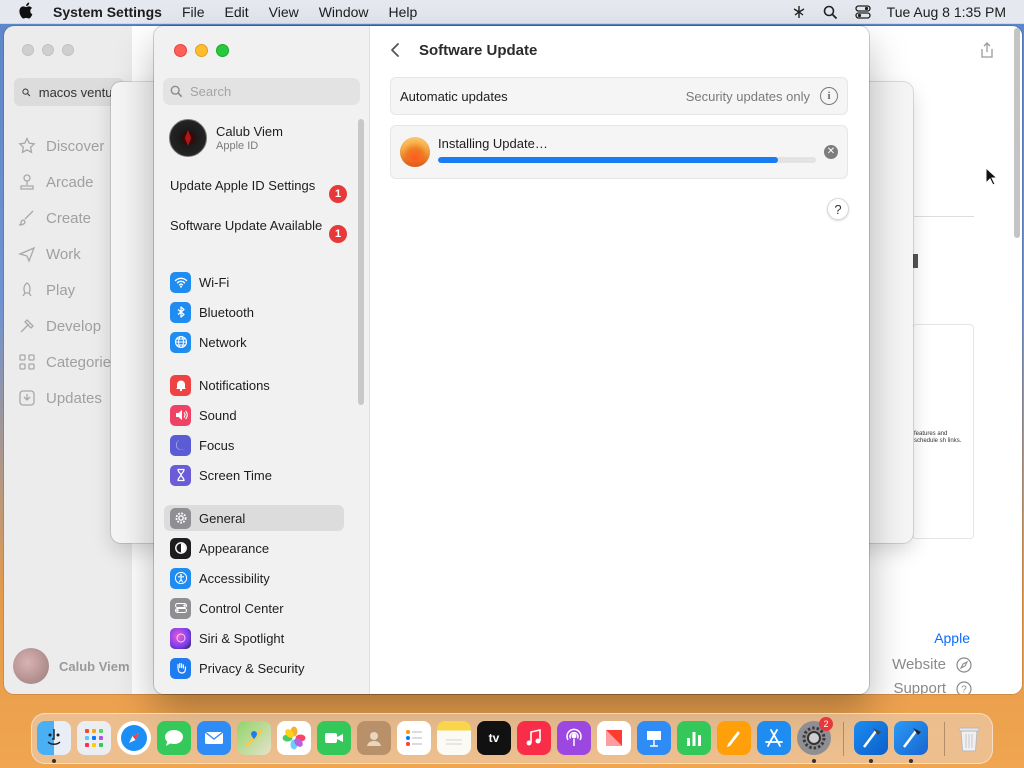  What do you see at coordinates (734, 738) in the screenshot?
I see `dock-pages-icon` at bounding box center [734, 738].